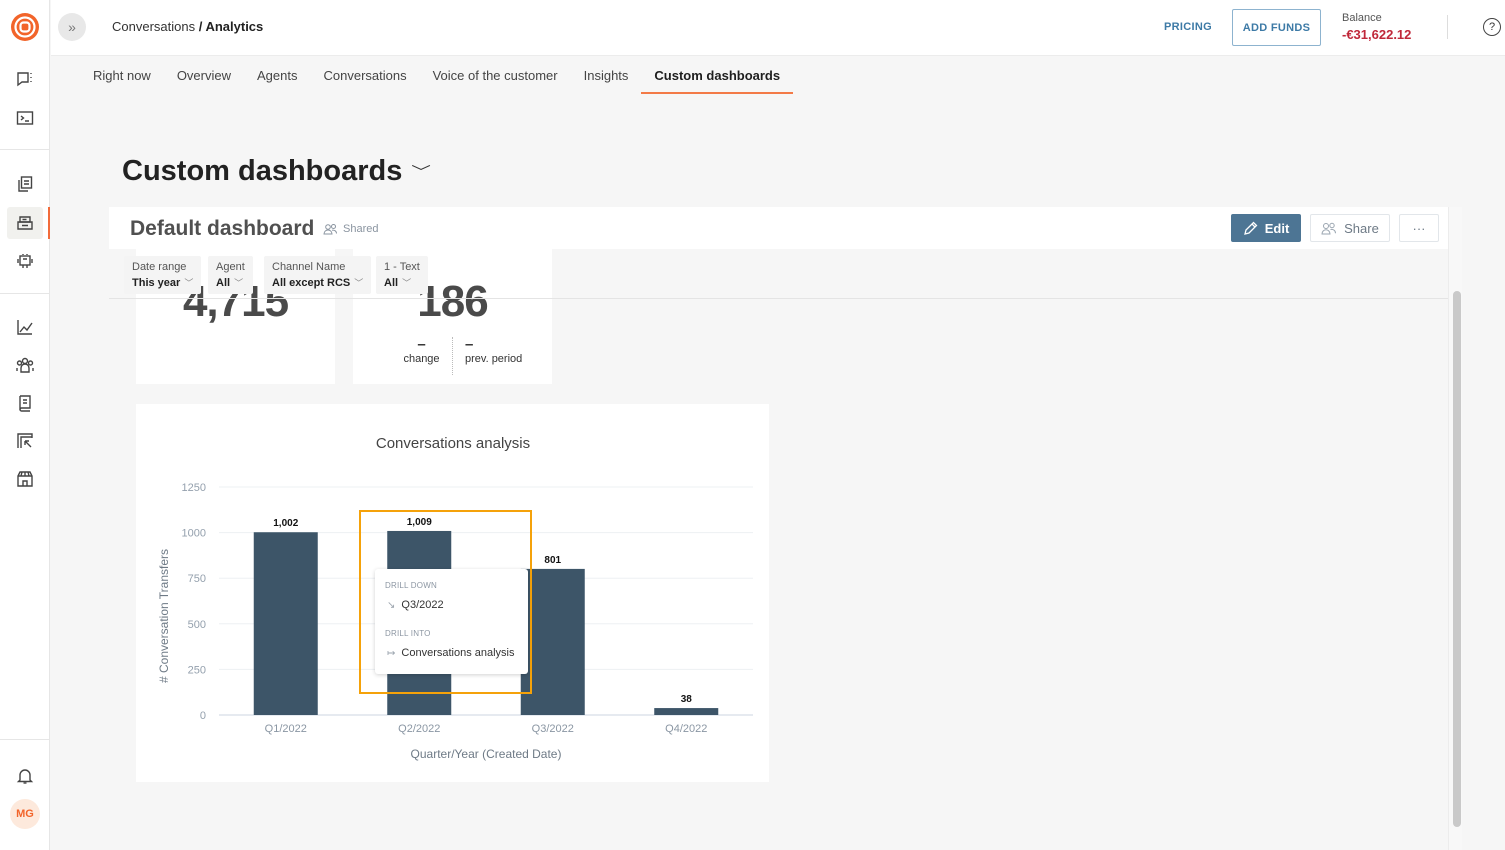  I want to click on sidebar-item-analytics, so click(25, 327).